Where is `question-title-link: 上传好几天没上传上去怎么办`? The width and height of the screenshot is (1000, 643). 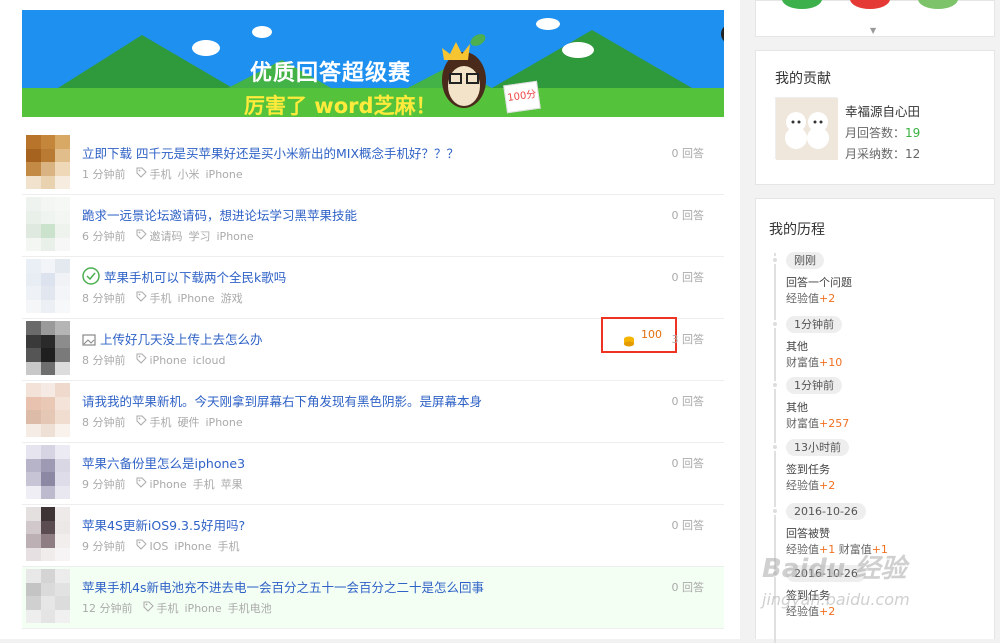 question-title-link: 上传好几天没上传上去怎么办 is located at coordinates (172, 339).